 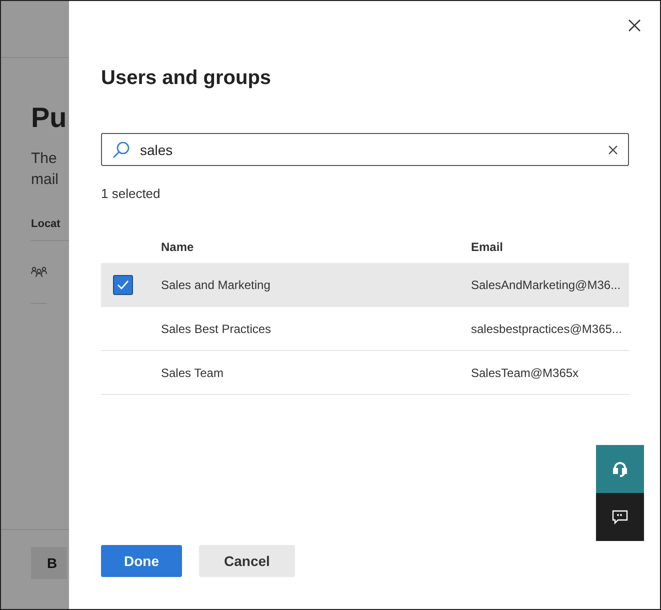 I want to click on feedback-button, so click(x=620, y=517).